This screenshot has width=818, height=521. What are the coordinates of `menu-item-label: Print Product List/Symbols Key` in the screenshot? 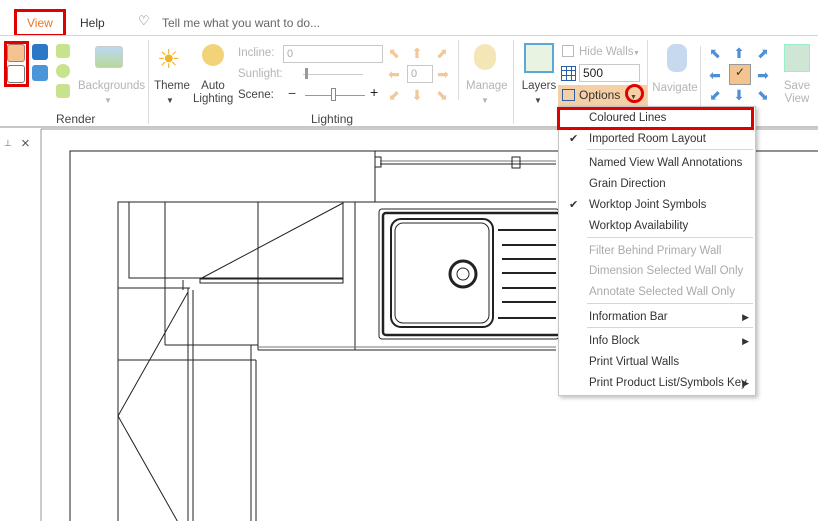 It's located at (668, 383).